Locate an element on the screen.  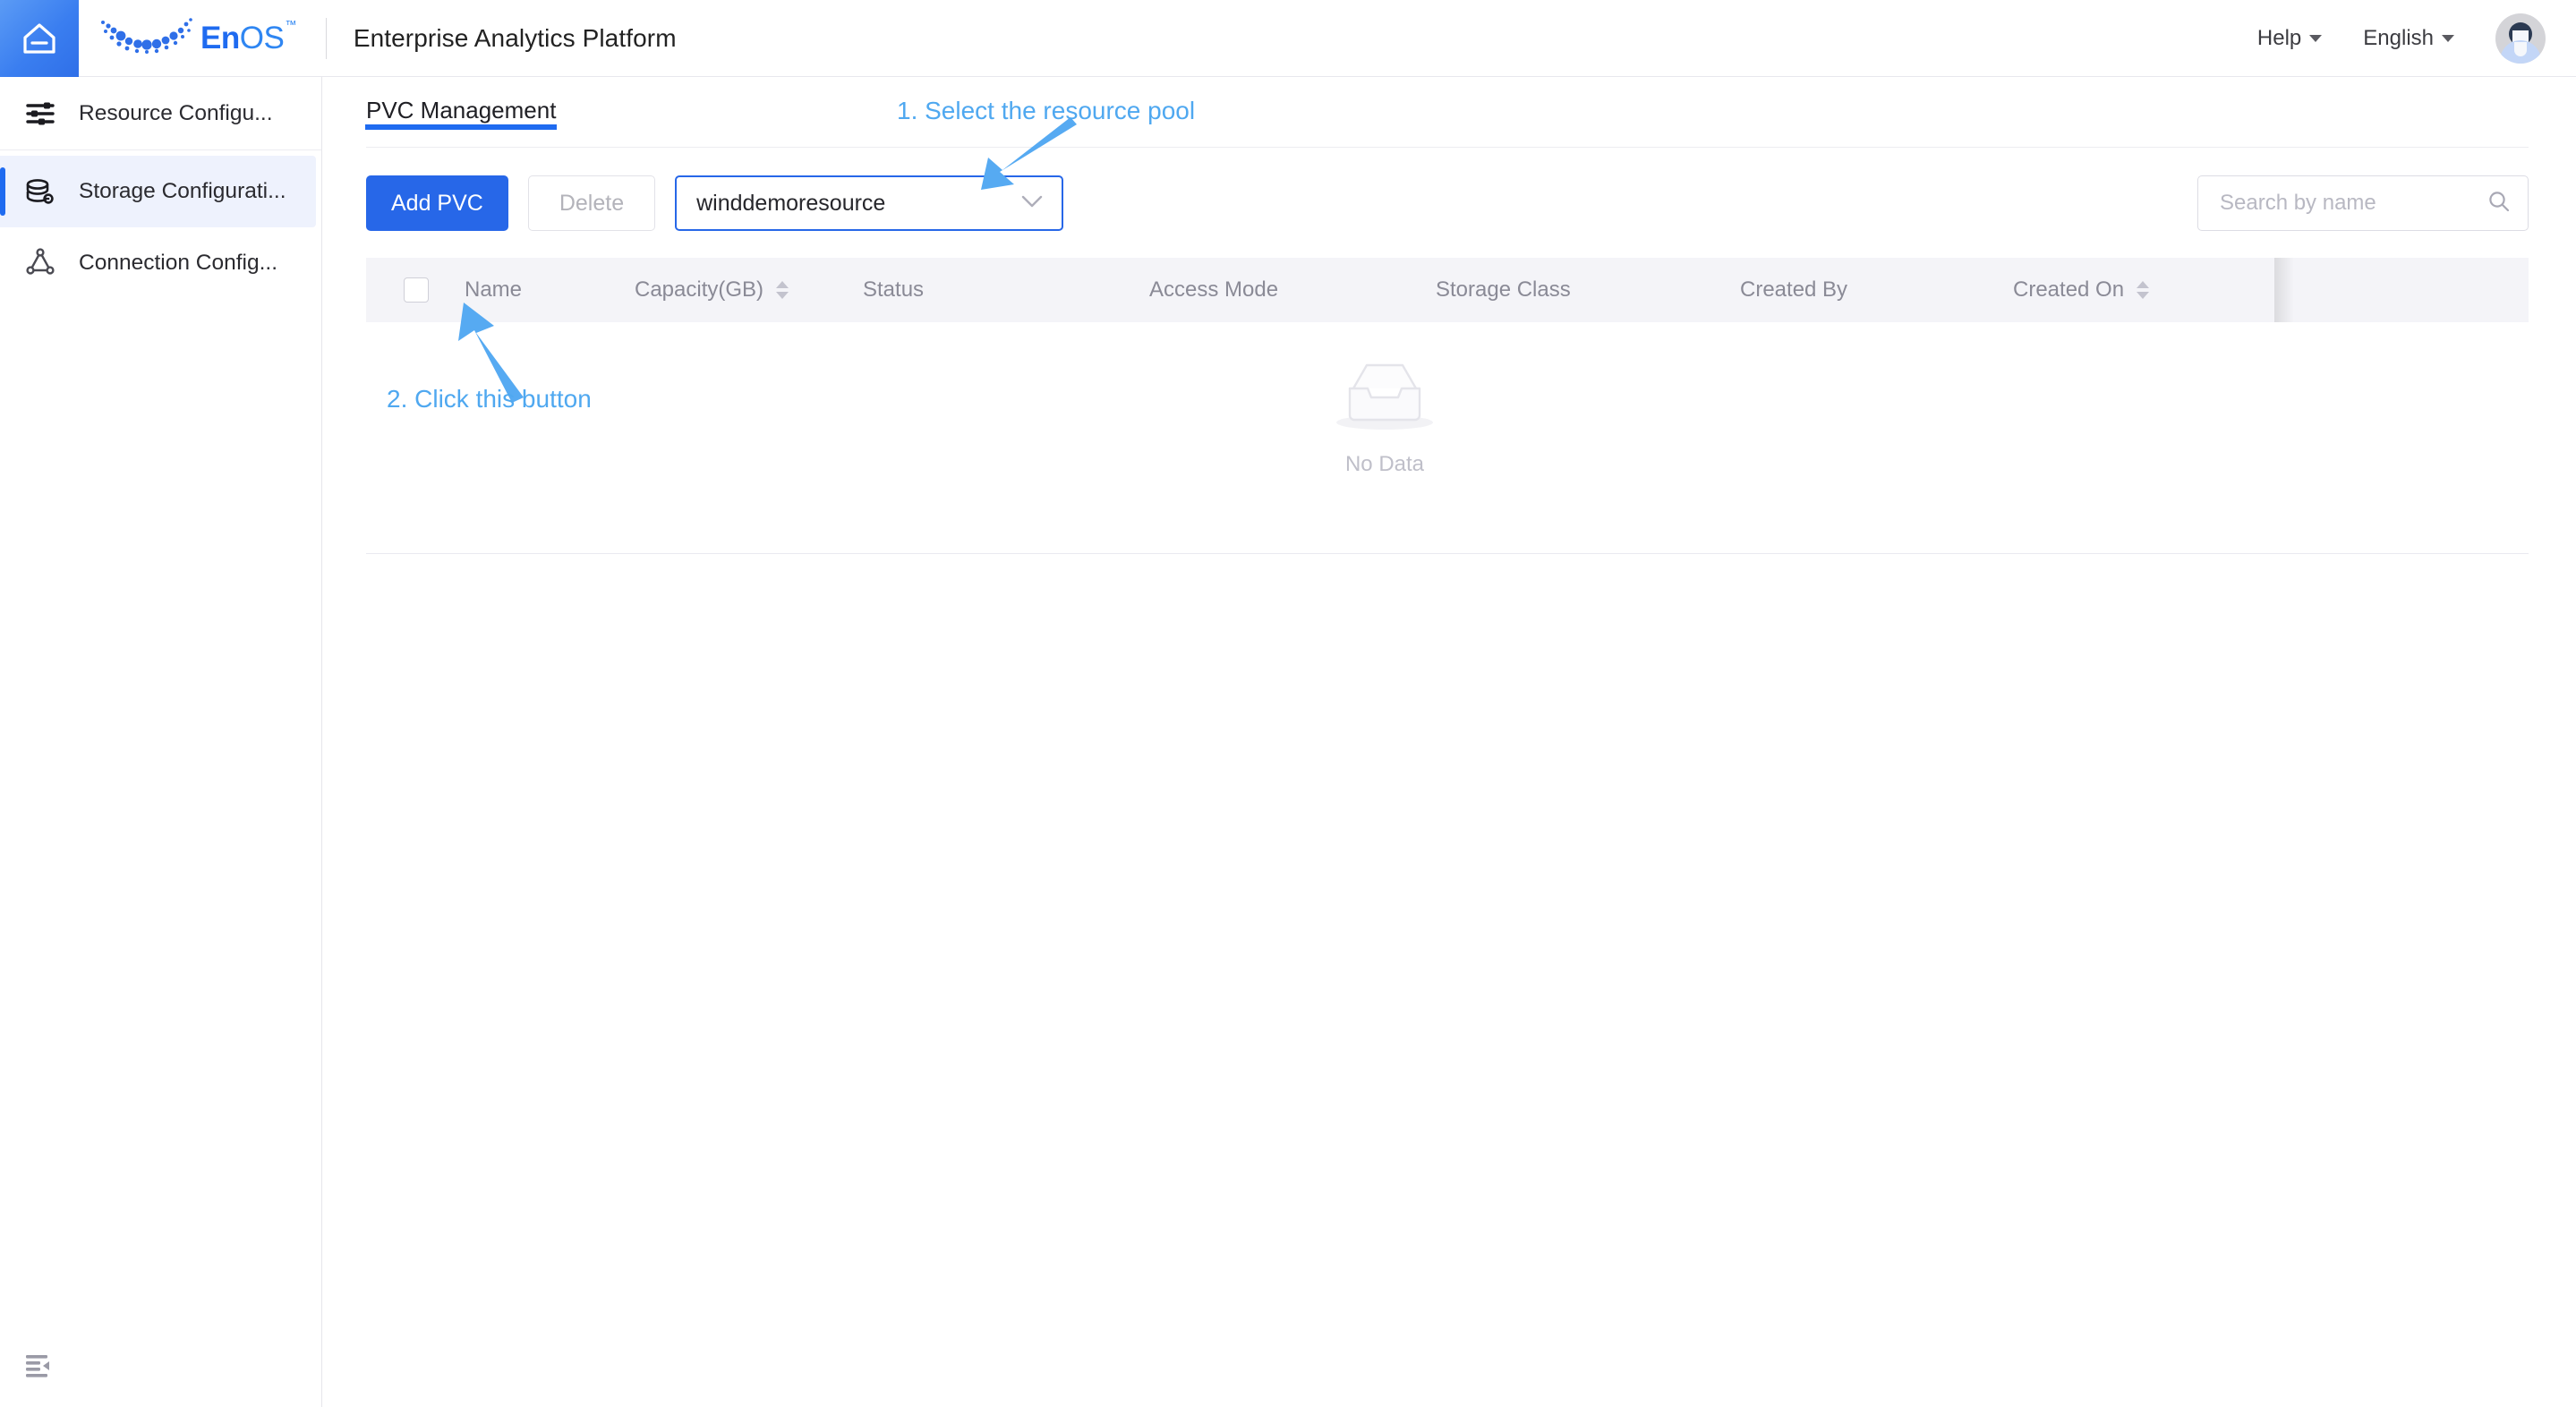
resource-pool-select: winddemoresource is located at coordinates (869, 203).